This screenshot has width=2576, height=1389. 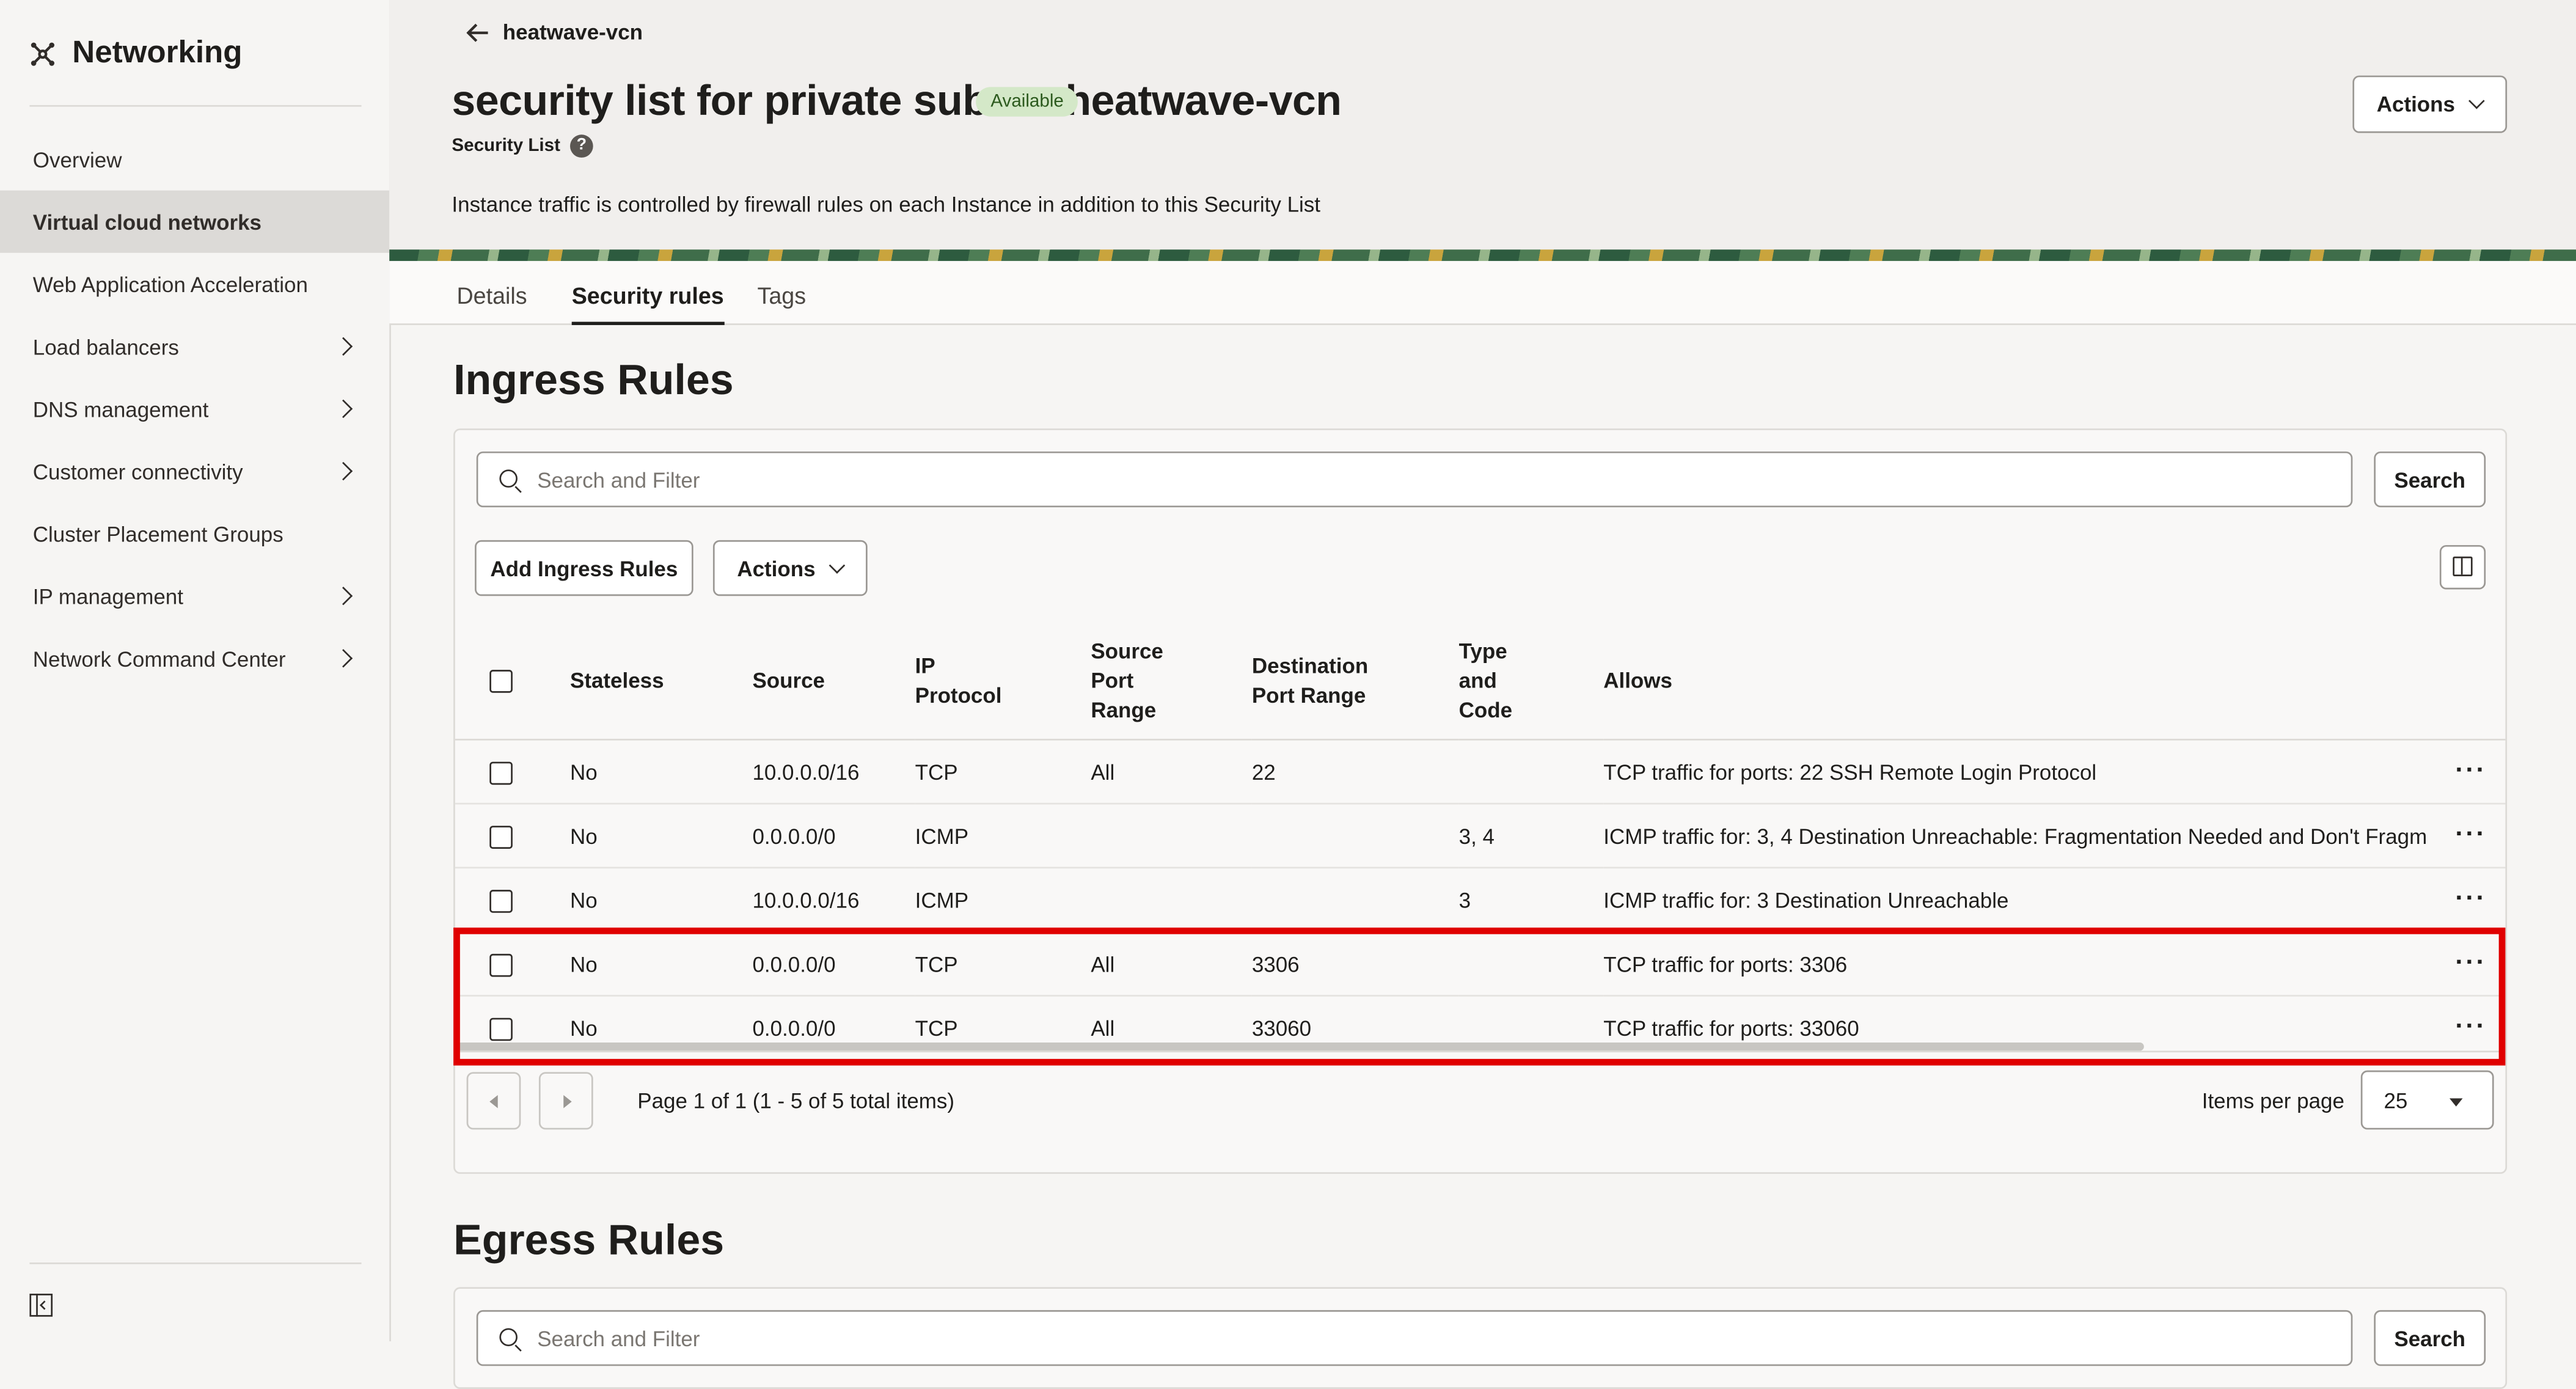 What do you see at coordinates (42, 54) in the screenshot?
I see `networking-icon` at bounding box center [42, 54].